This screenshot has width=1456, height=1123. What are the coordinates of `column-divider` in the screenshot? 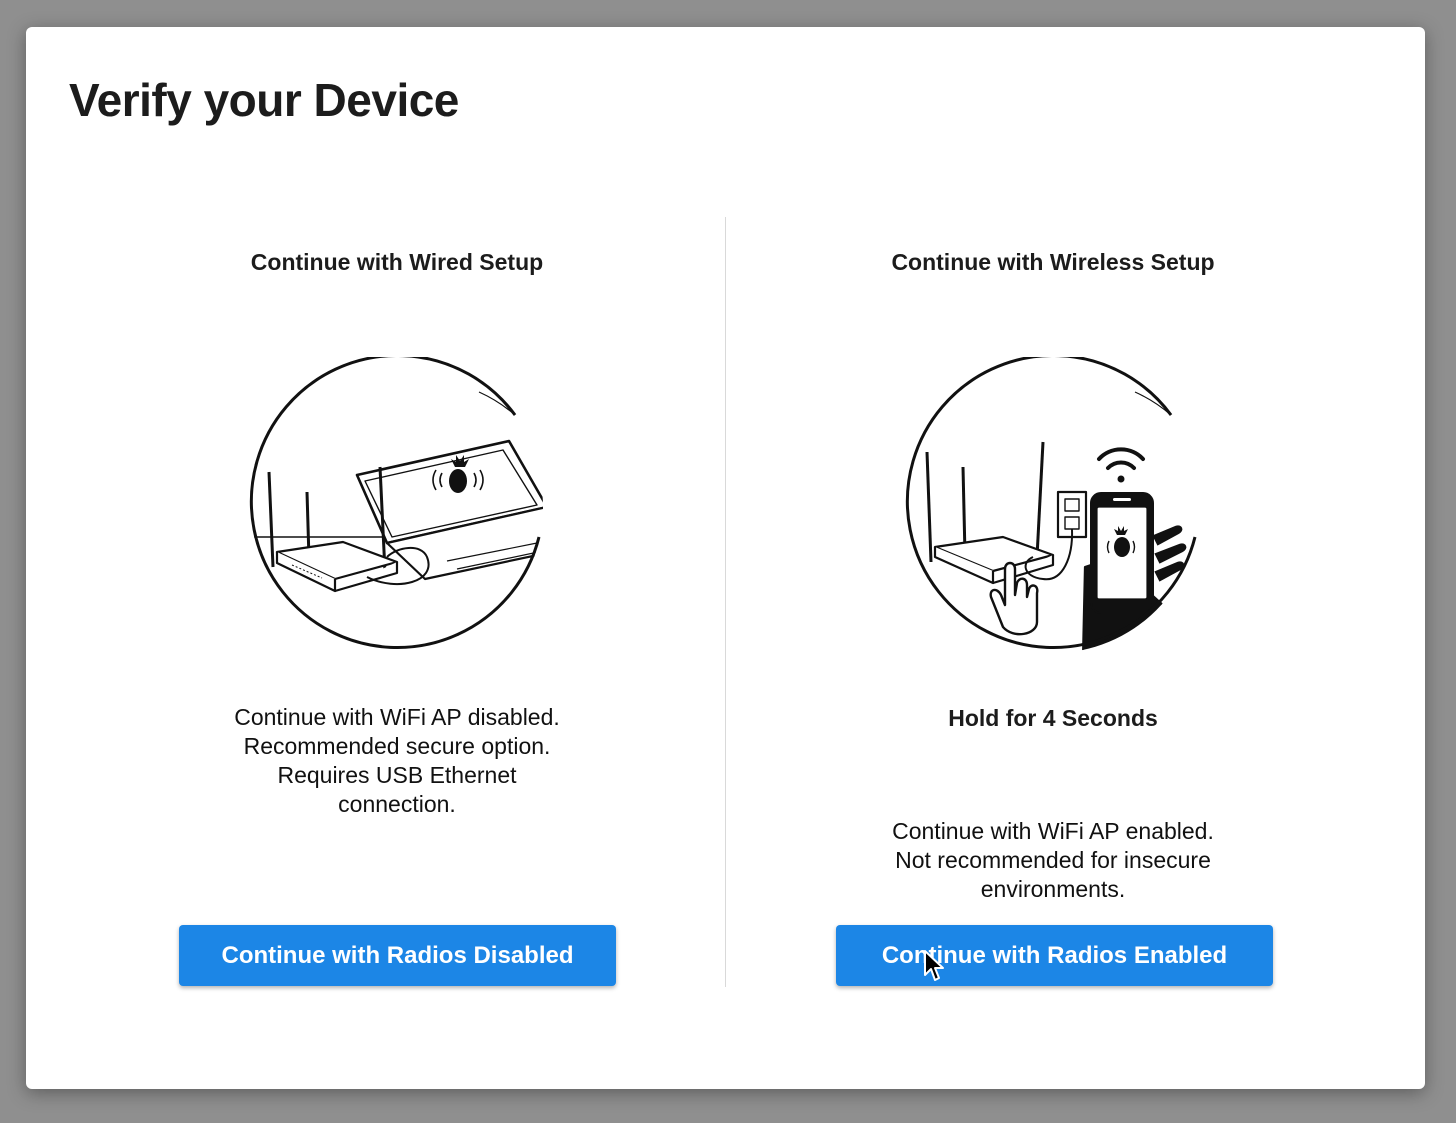 It's located at (725, 602).